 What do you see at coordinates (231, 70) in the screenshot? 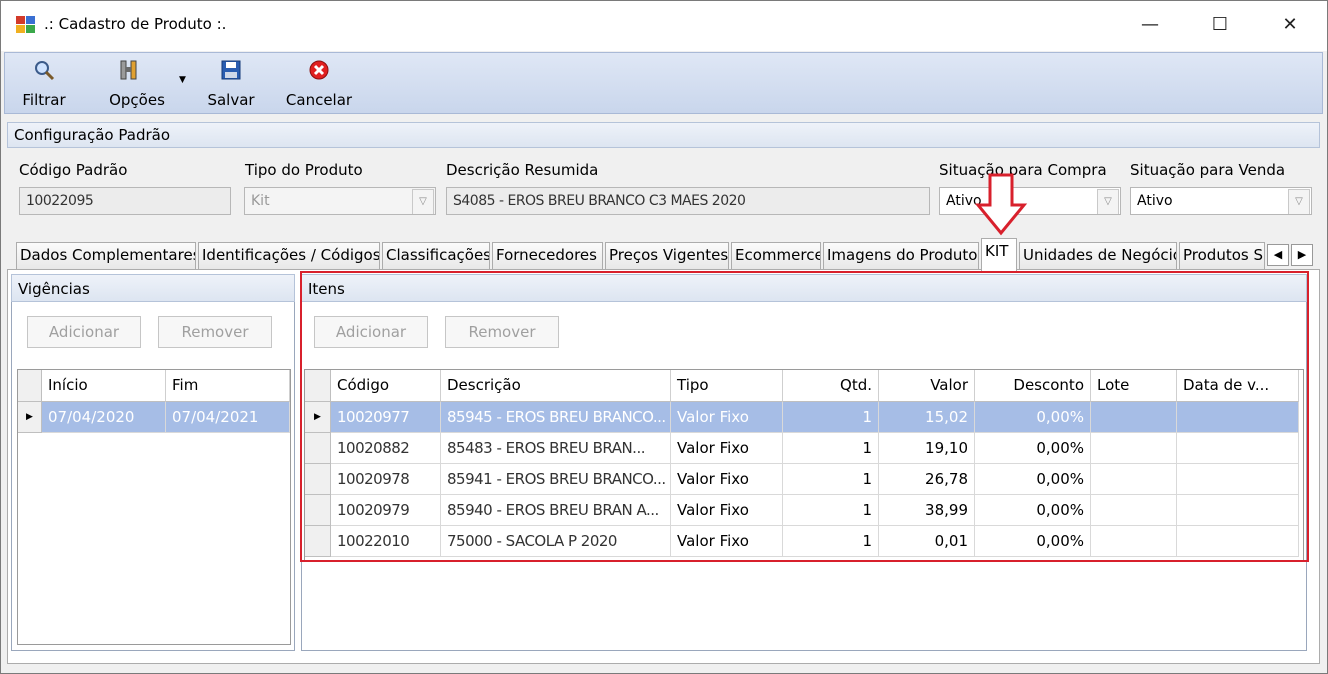
I see `save-disk-icon` at bounding box center [231, 70].